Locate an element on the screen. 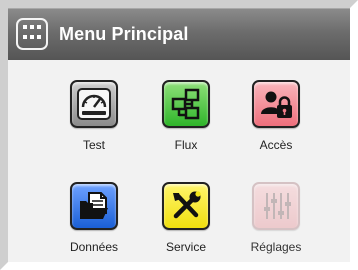 The width and height of the screenshot is (358, 270). menu-button is located at coordinates (32, 34).